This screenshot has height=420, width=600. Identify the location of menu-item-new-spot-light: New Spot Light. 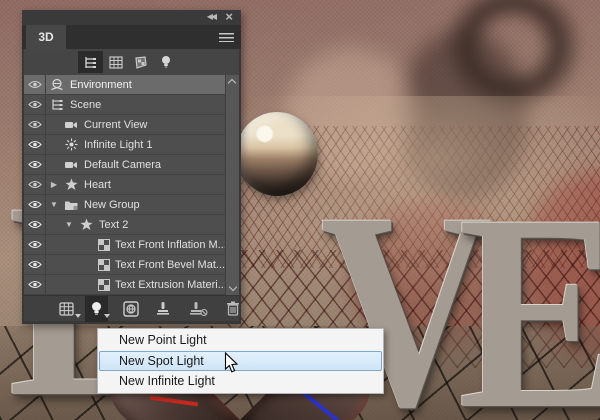
(240, 361).